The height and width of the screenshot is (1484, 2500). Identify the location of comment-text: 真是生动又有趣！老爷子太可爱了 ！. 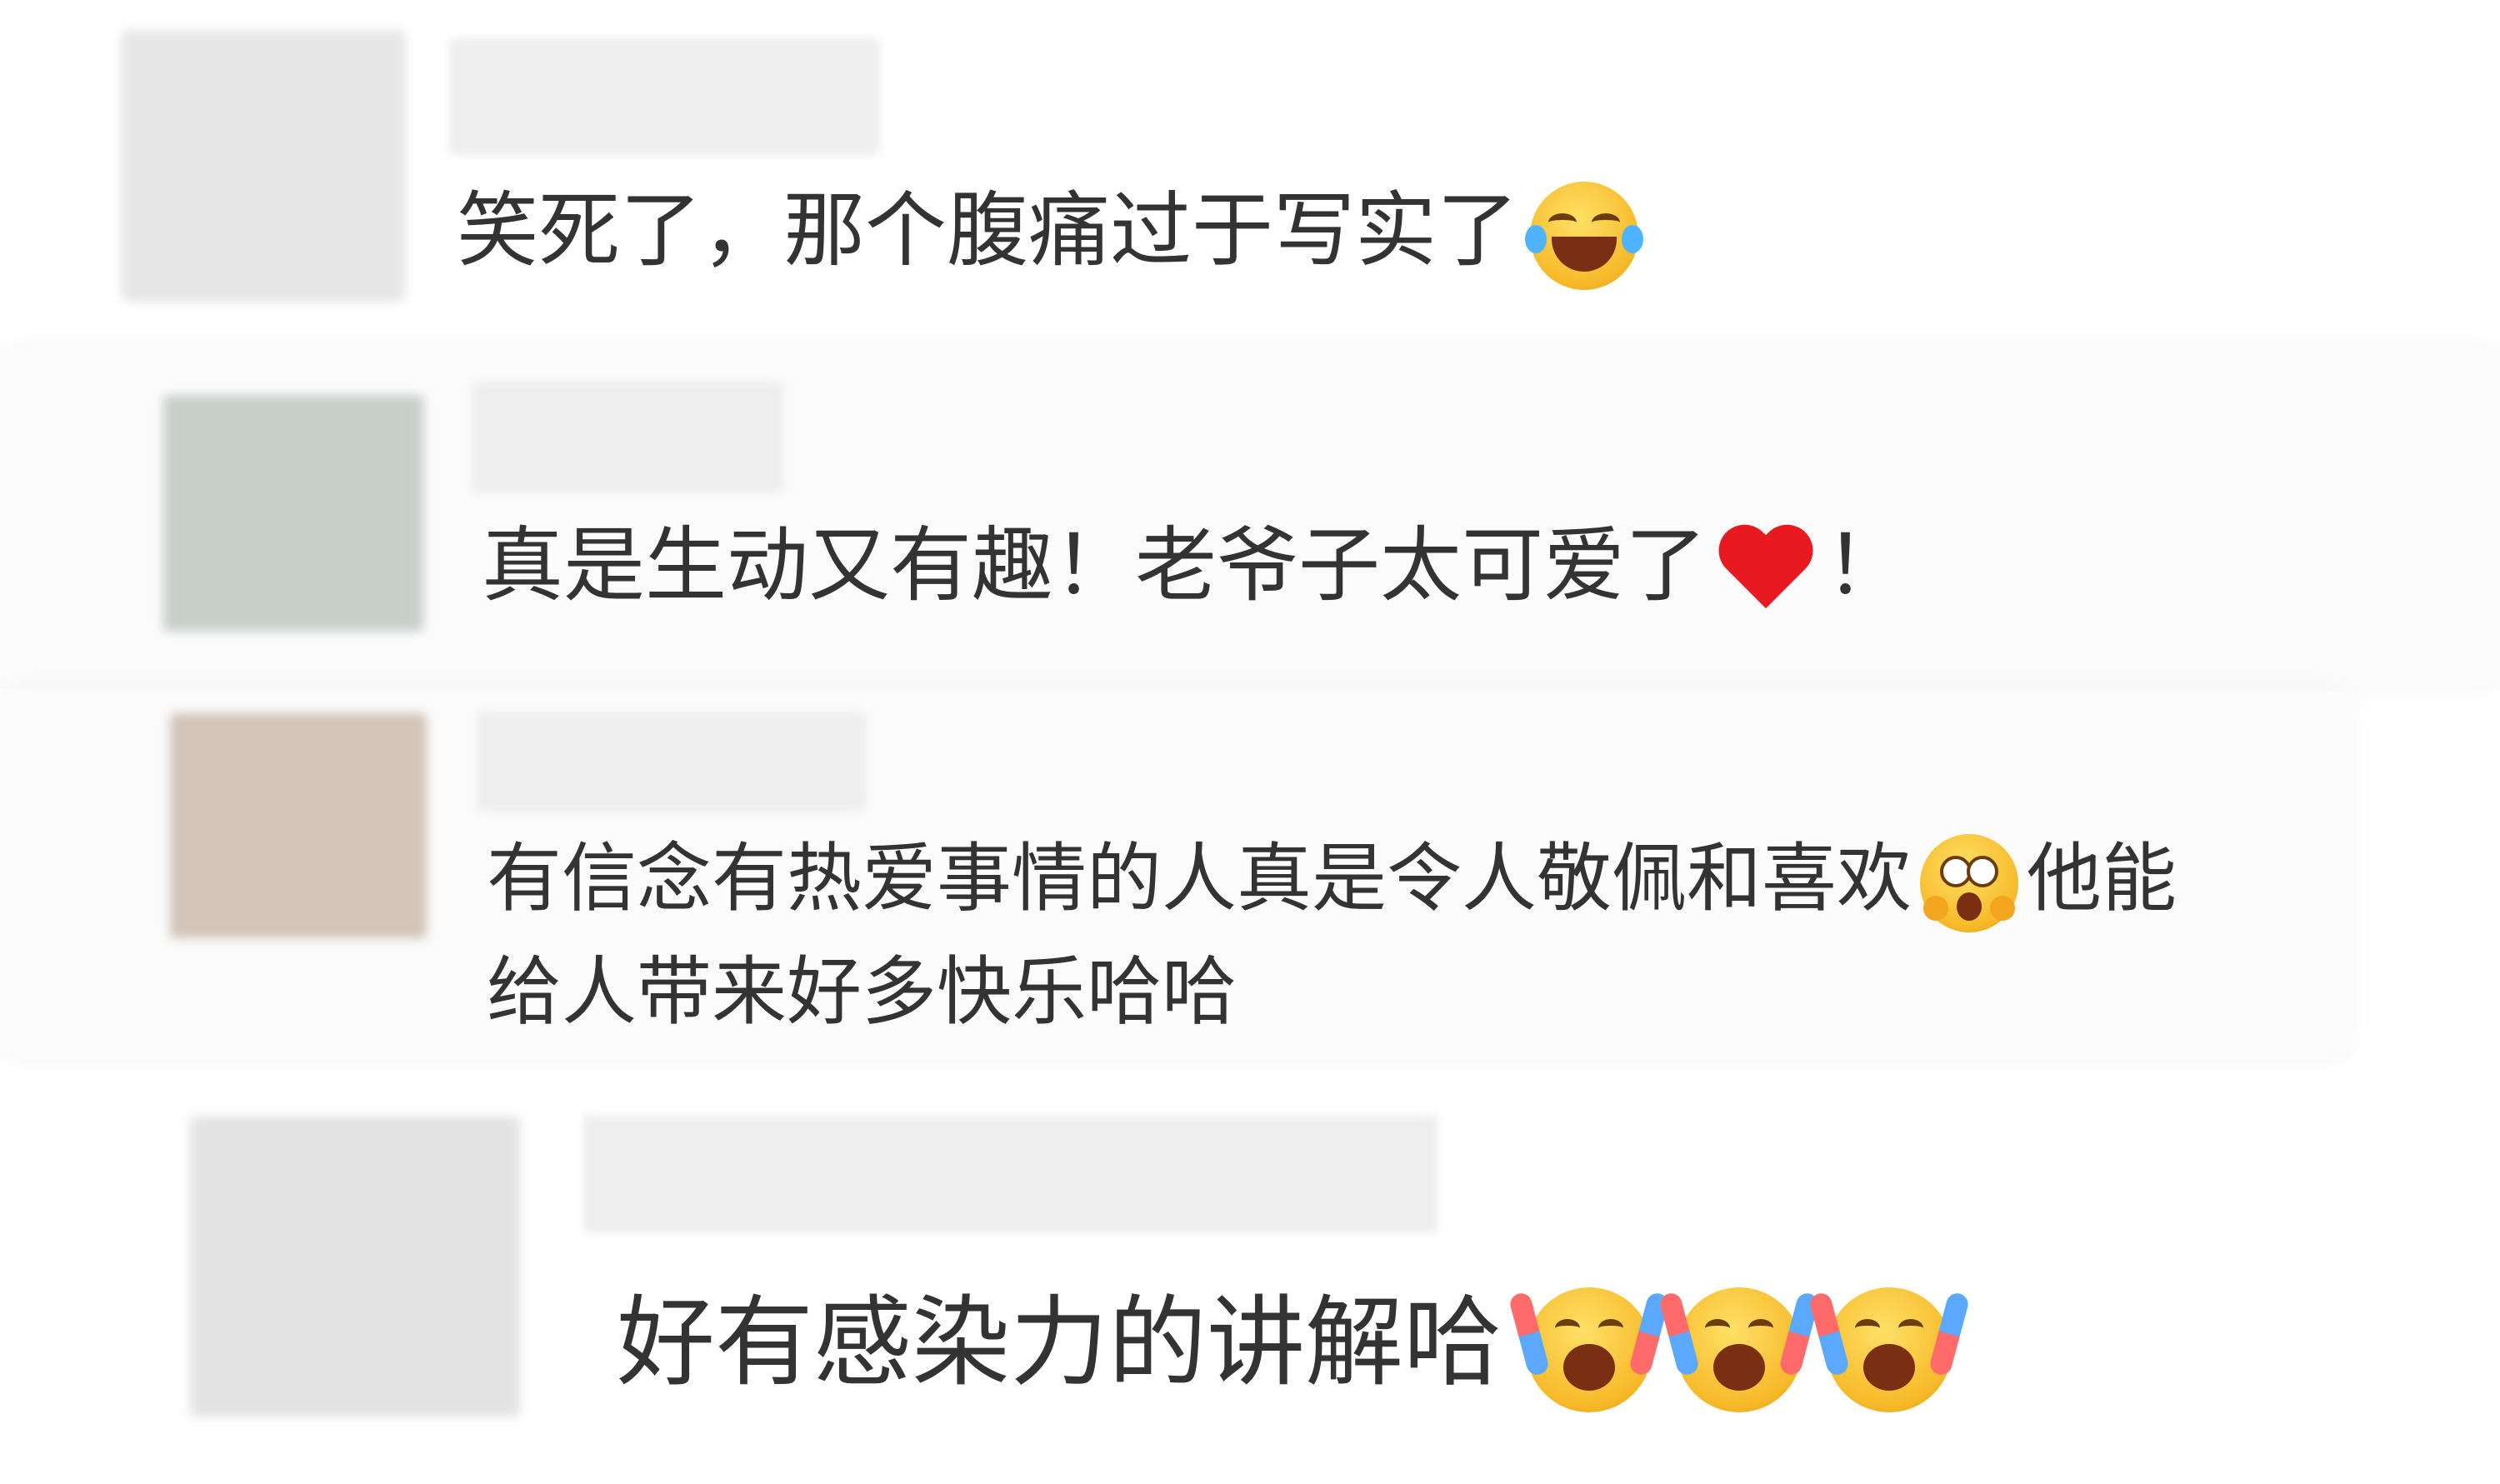
(1194, 566).